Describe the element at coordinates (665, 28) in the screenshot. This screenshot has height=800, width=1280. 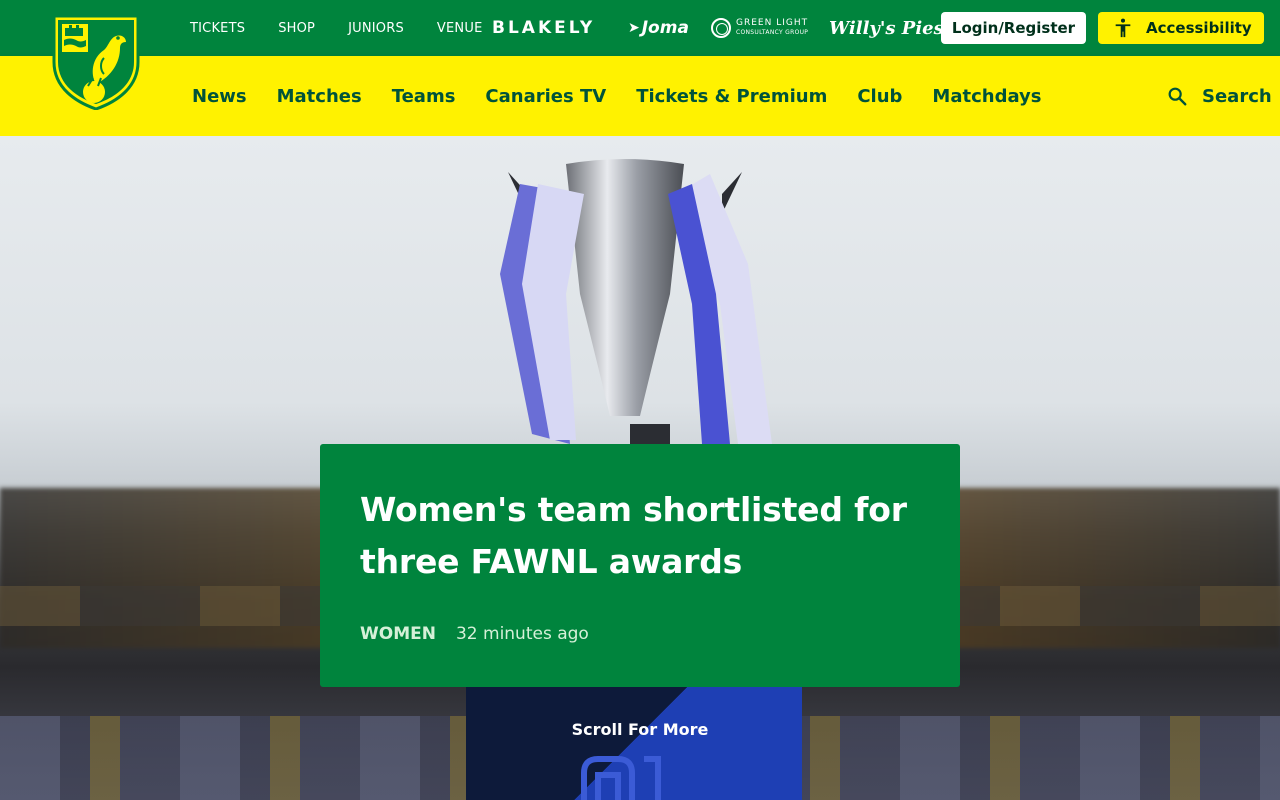
I see `joma-text: Joma` at that location.